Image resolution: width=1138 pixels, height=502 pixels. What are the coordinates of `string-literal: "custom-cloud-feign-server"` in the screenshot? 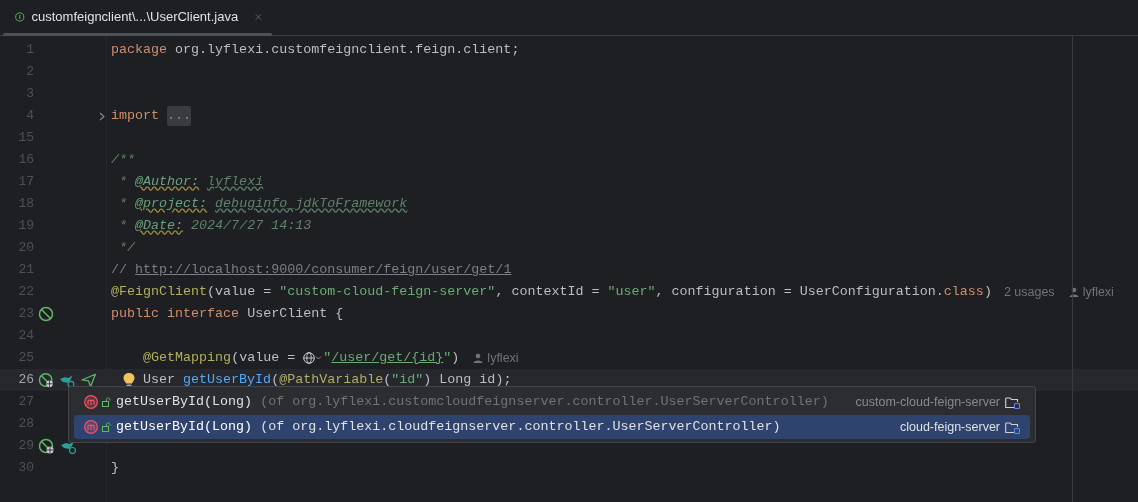 It's located at (387, 292).